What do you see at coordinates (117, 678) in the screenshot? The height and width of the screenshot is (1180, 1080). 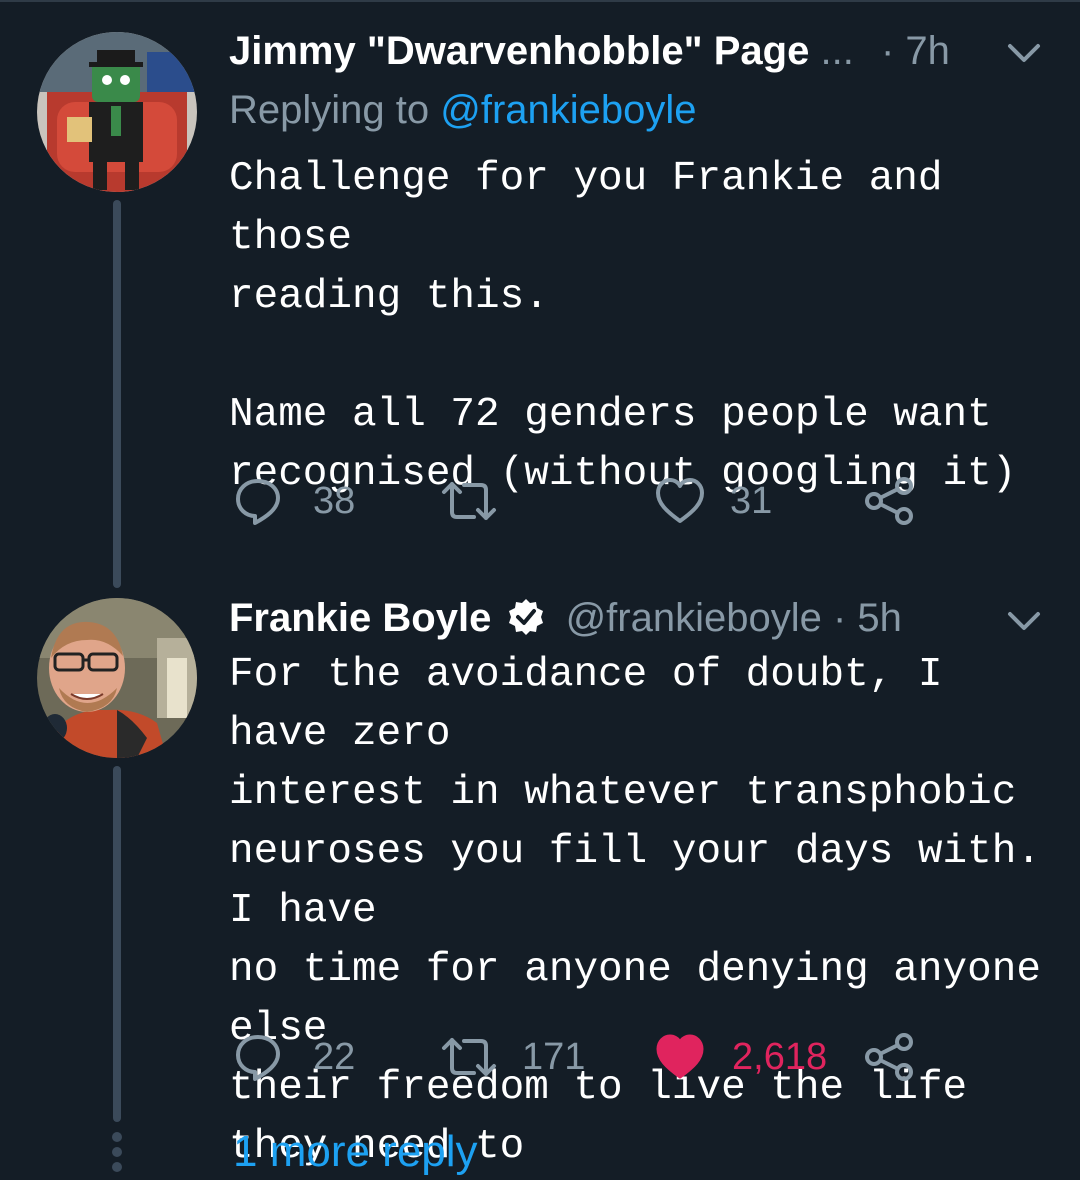 I see `avatar-frankie` at bounding box center [117, 678].